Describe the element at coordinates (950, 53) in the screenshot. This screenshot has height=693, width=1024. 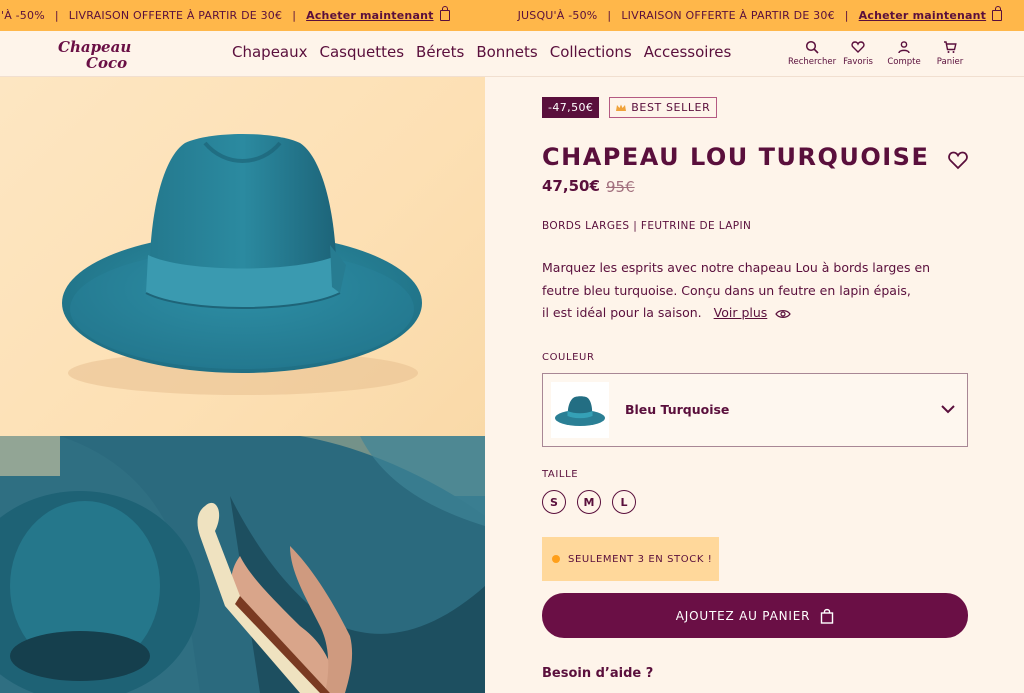
I see `cart-button: Panier` at that location.